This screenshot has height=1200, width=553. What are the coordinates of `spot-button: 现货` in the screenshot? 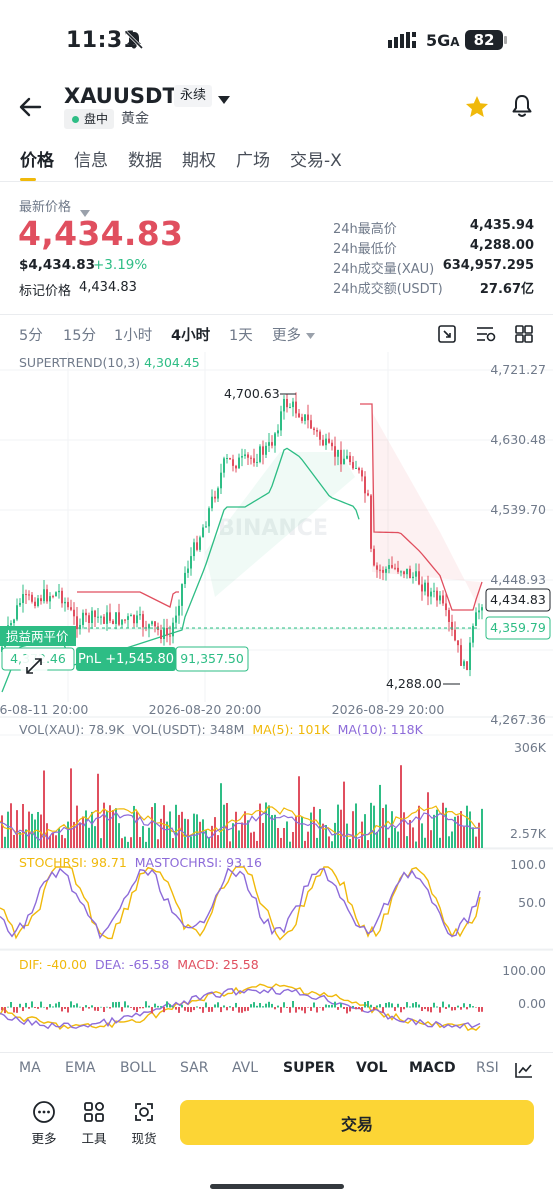 It's located at (144, 1123).